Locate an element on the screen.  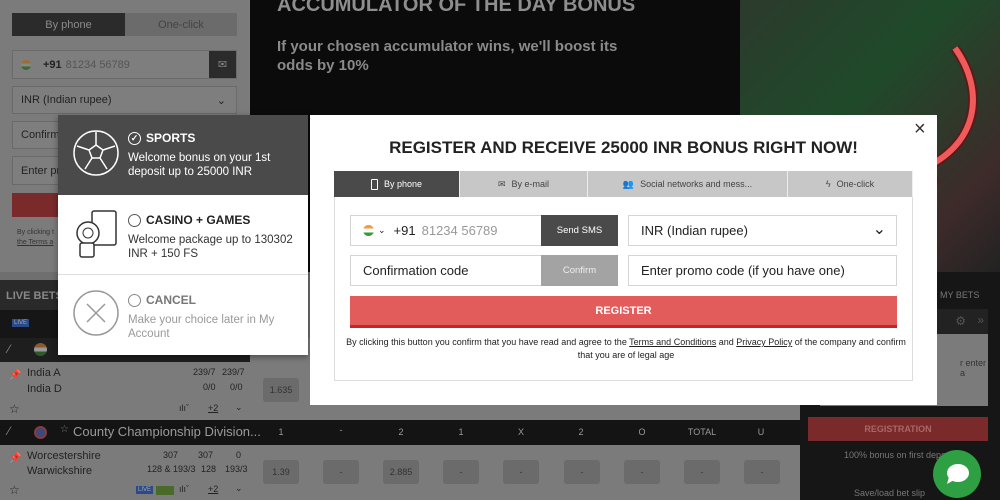
option-title: SPORTS is located at coordinates (171, 138).